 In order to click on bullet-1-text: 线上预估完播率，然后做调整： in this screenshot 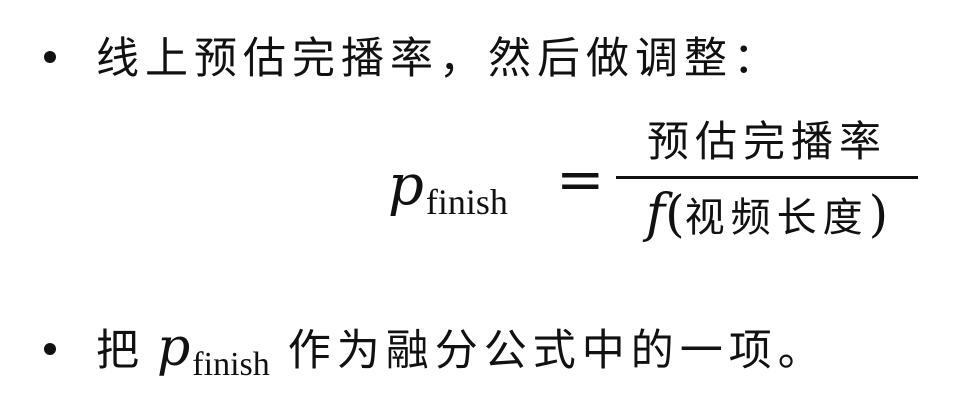, I will do `click(439, 59)`.